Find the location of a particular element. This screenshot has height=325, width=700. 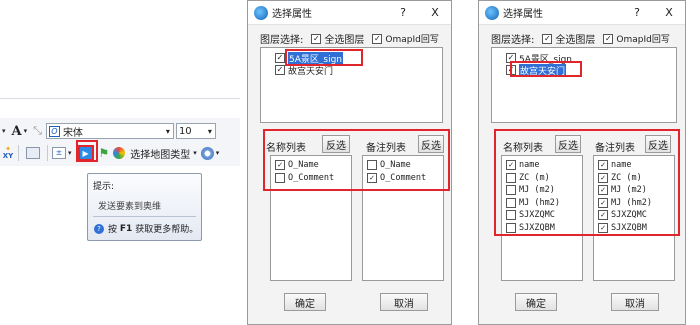

highlight-send-button is located at coordinates (87, 151).